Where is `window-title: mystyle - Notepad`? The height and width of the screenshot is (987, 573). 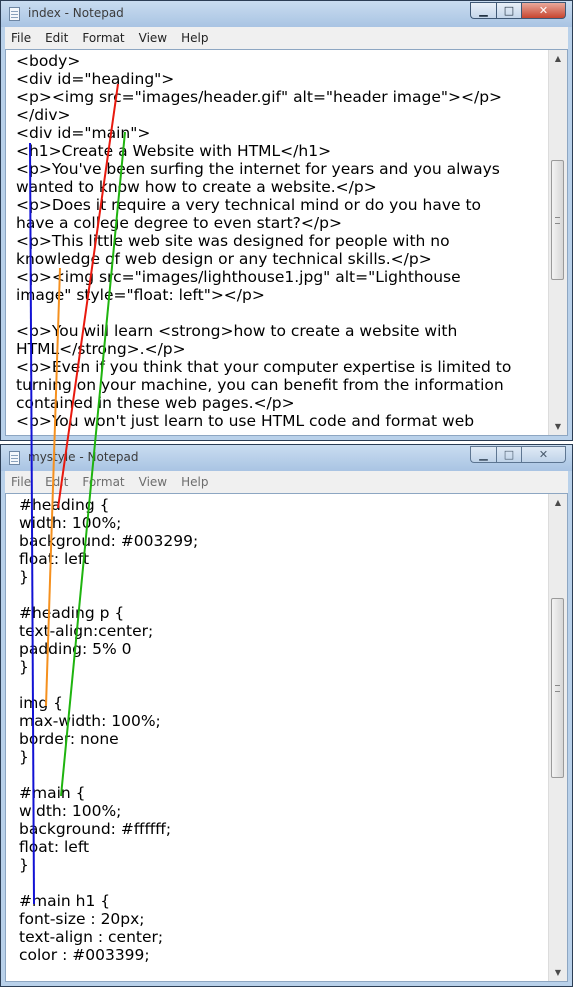 window-title: mystyle - Notepad is located at coordinates (83, 457).